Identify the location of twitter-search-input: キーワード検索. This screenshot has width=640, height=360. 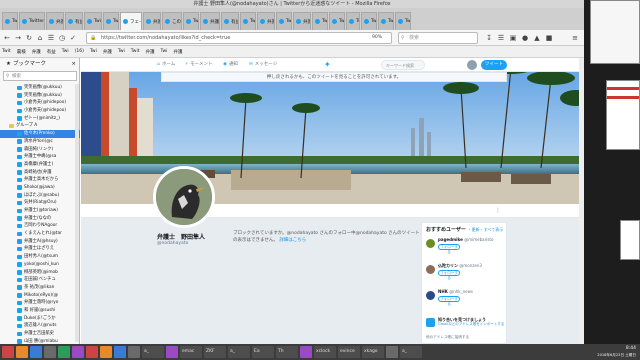
(403, 65).